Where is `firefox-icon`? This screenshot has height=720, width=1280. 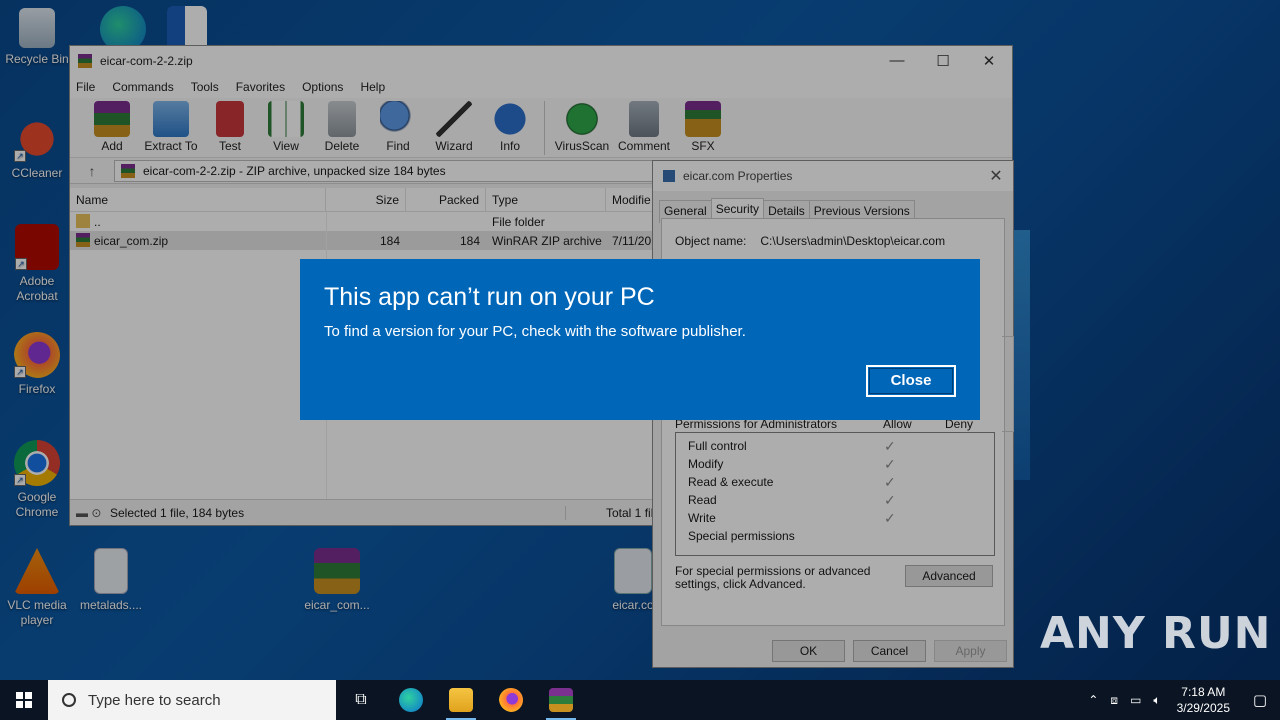 firefox-icon is located at coordinates (511, 700).